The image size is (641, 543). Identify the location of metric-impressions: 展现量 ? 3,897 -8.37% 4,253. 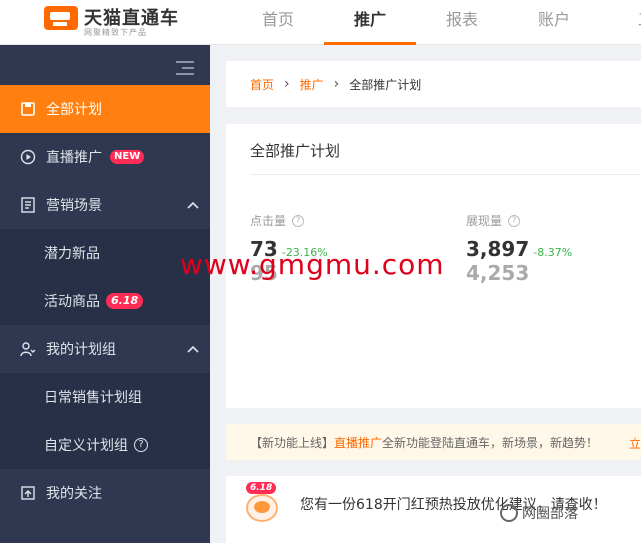
(519, 248).